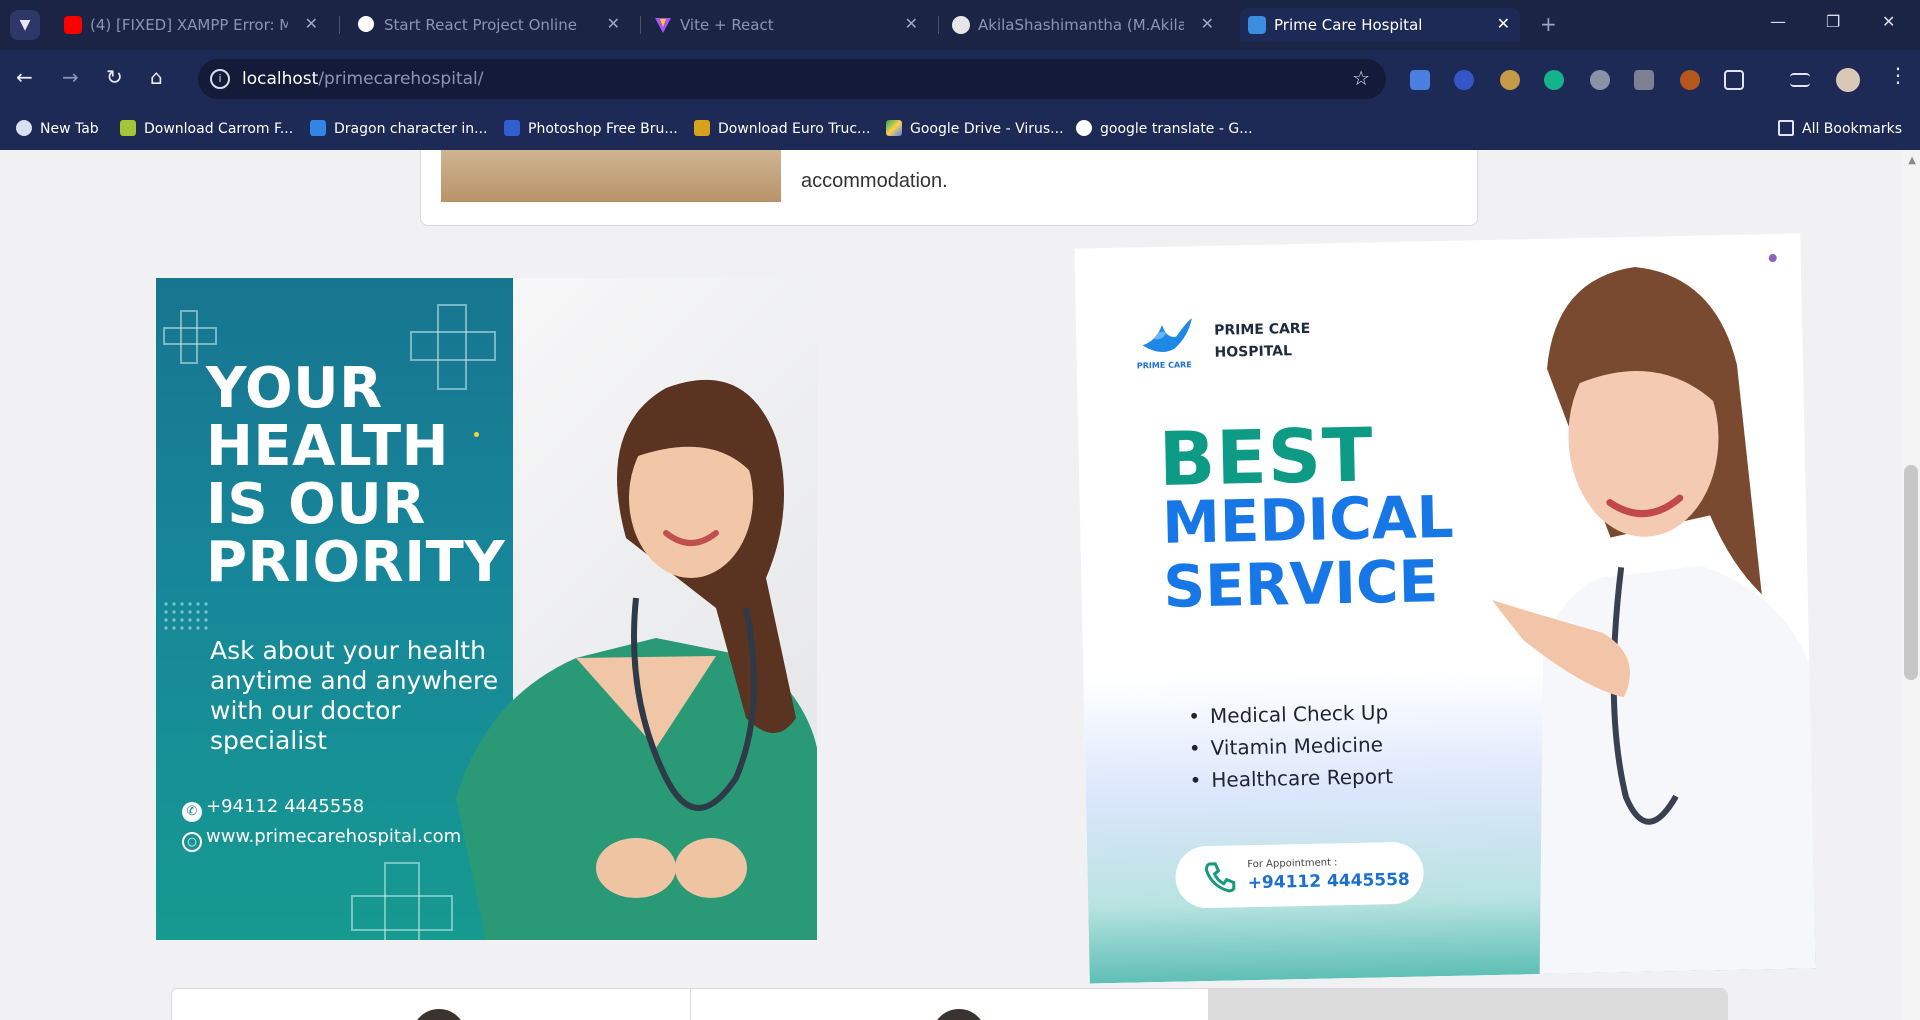 The height and width of the screenshot is (1020, 1920). Describe the element at coordinates (792, 79) in the screenshot. I see `address-bar: i localhost/primecarehospital/ ☆` at that location.